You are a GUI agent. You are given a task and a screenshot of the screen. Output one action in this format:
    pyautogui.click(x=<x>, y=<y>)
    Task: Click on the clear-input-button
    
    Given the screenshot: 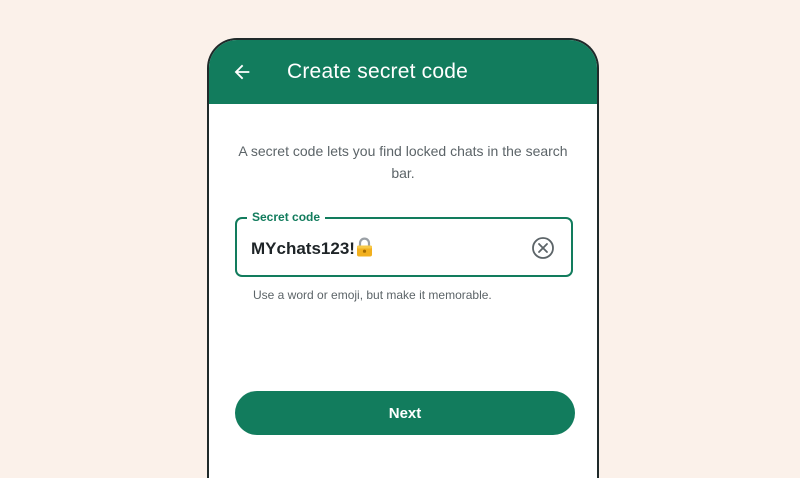 What is the action you would take?
    pyautogui.click(x=543, y=248)
    